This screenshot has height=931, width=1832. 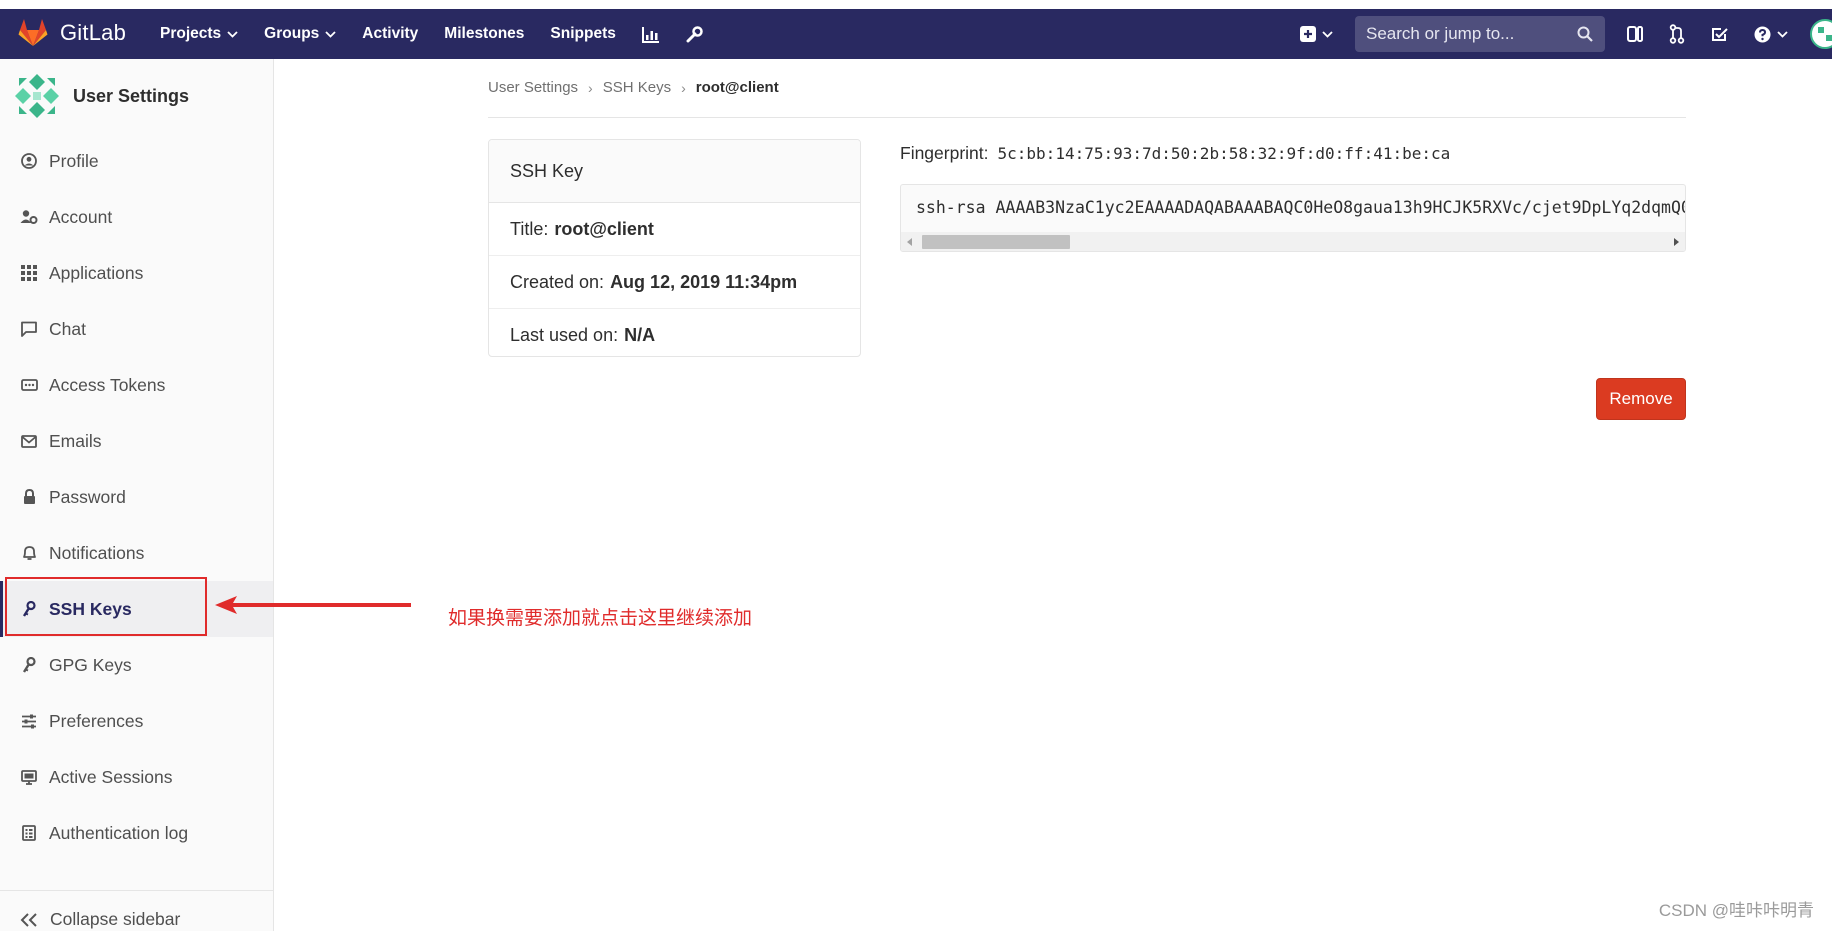 I want to click on horizontal-scrollbar, so click(x=1293, y=241).